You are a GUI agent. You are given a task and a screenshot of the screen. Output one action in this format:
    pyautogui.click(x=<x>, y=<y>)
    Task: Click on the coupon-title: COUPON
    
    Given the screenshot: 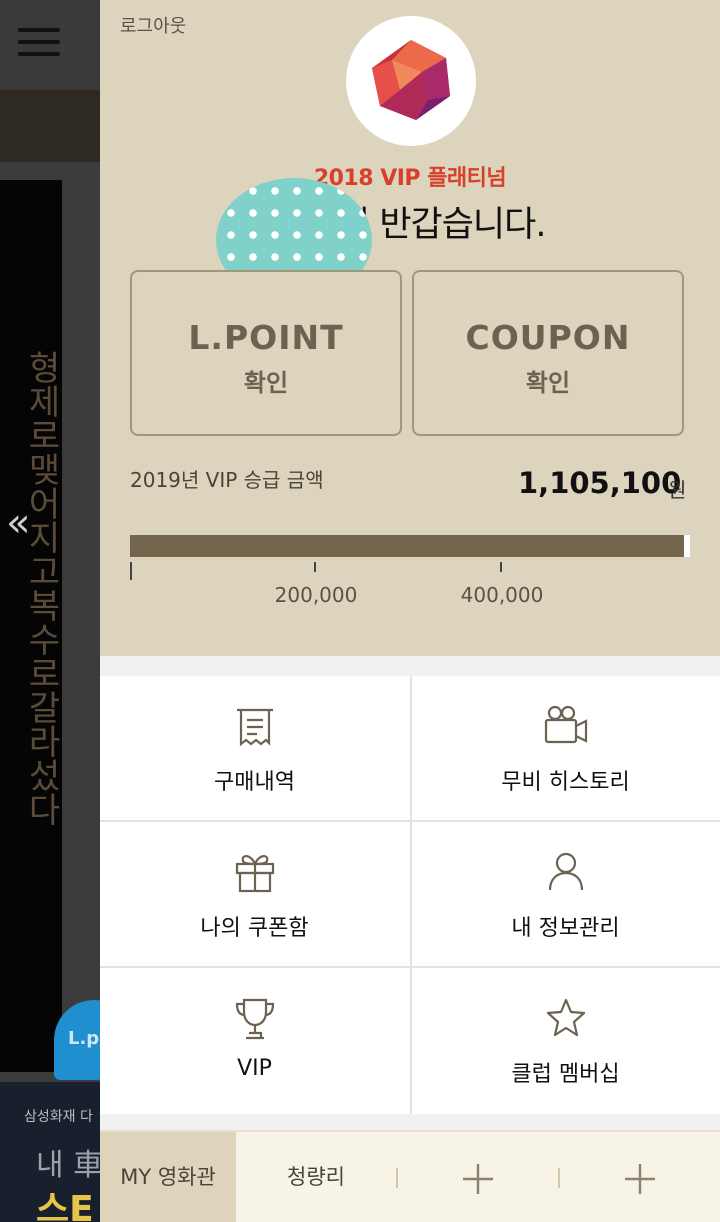 What is the action you would take?
    pyautogui.click(x=548, y=337)
    